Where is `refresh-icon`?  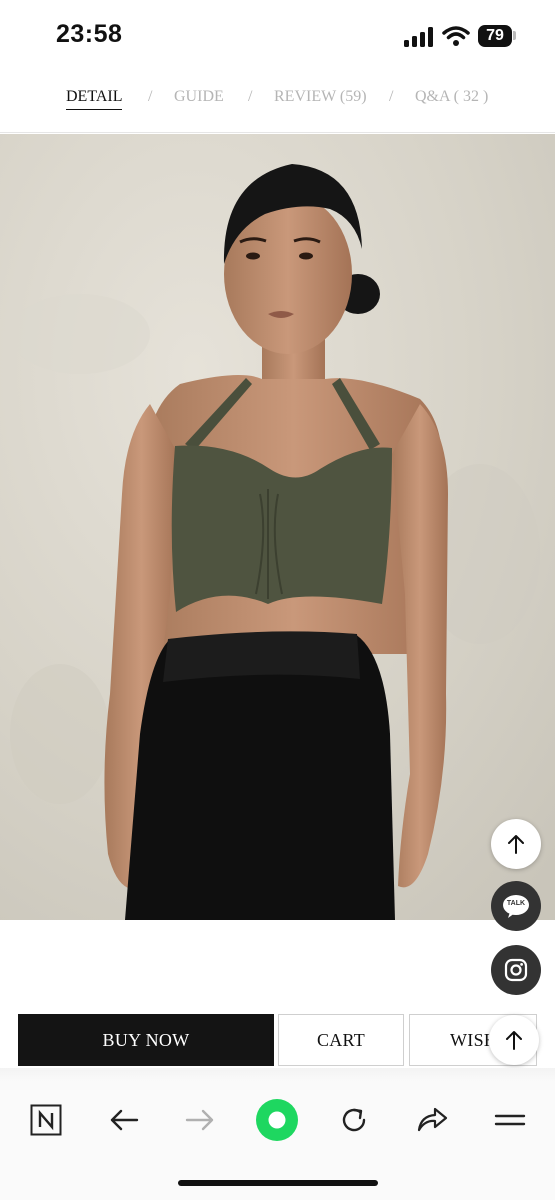
refresh-icon is located at coordinates (354, 1120).